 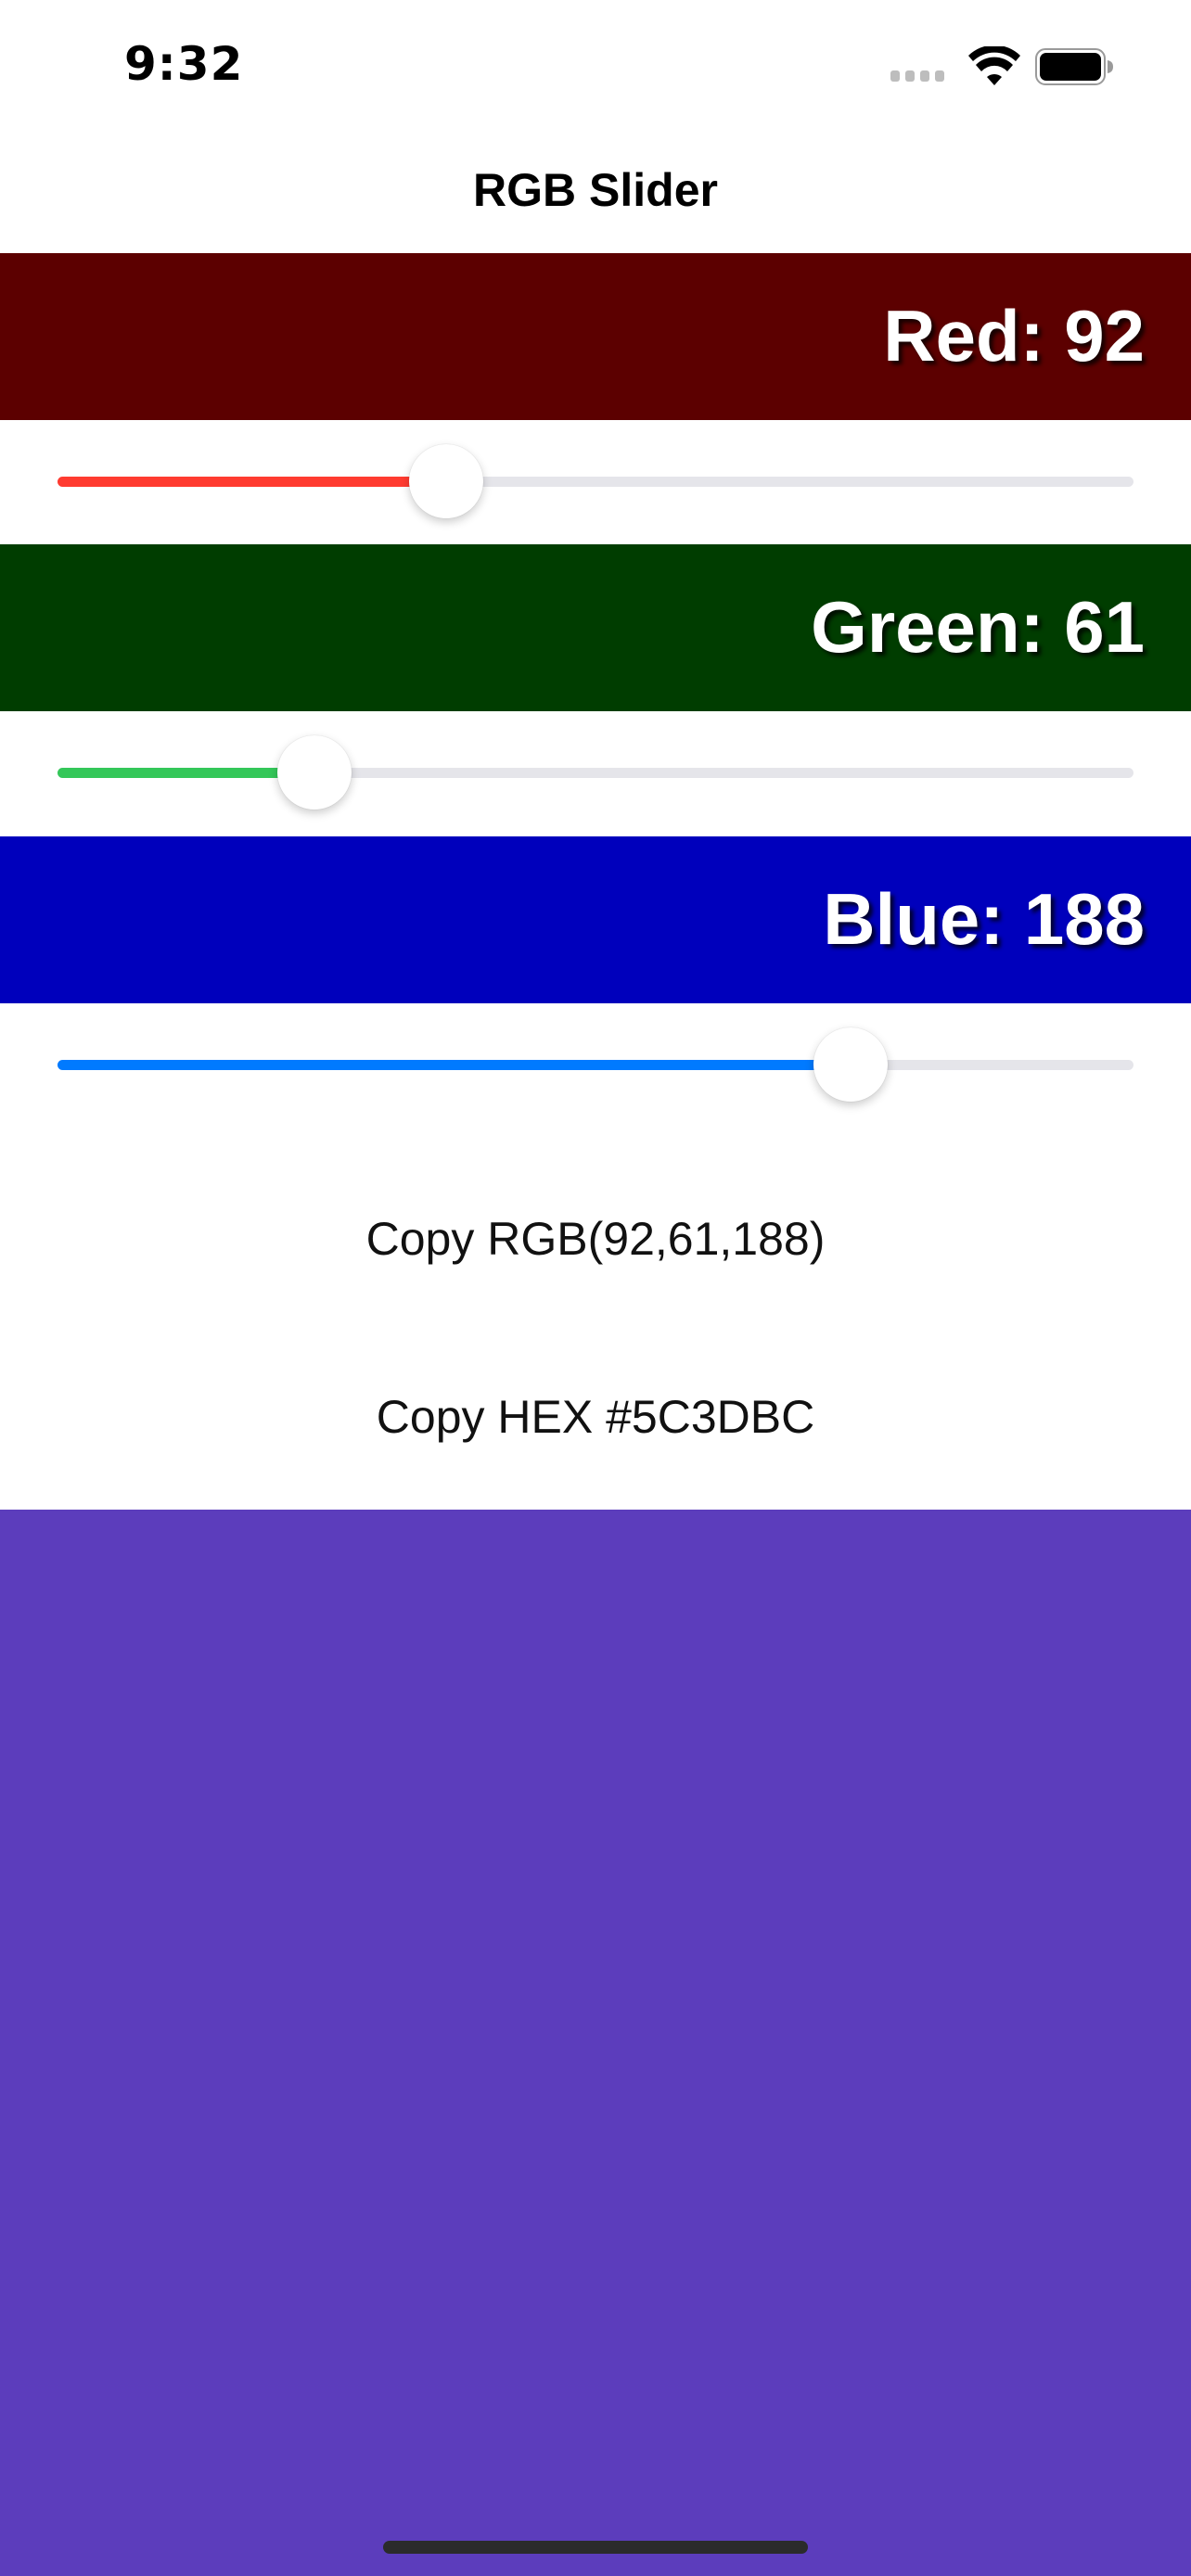 What do you see at coordinates (978, 627) in the screenshot?
I see `green-value-label: Green: 61` at bounding box center [978, 627].